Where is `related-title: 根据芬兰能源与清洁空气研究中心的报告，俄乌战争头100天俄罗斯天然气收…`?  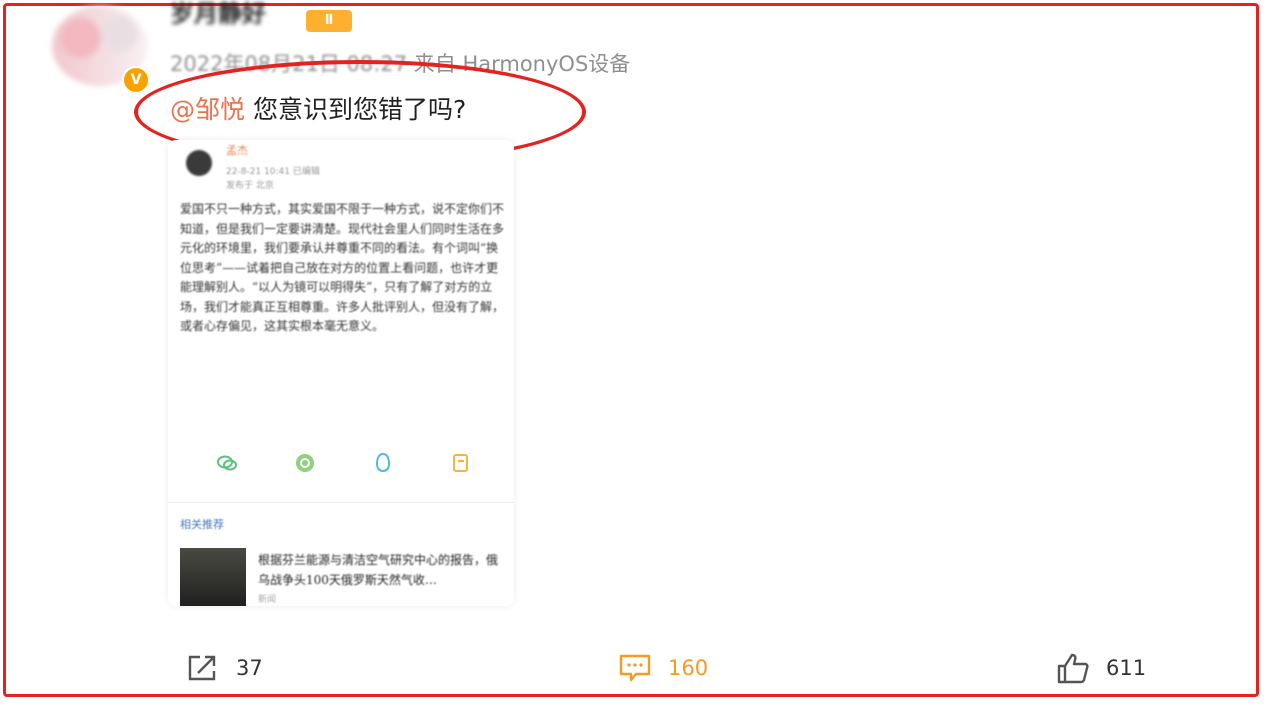 related-title: 根据芬兰能源与清洁空气研究中心的报告，俄乌战争头100天俄罗斯天然气收… is located at coordinates (382, 570).